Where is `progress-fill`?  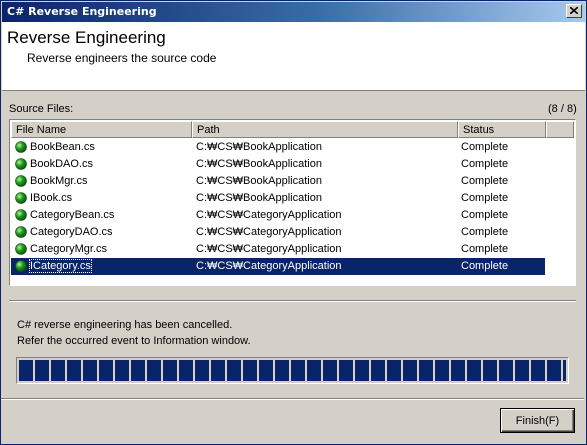 progress-fill is located at coordinates (292, 370).